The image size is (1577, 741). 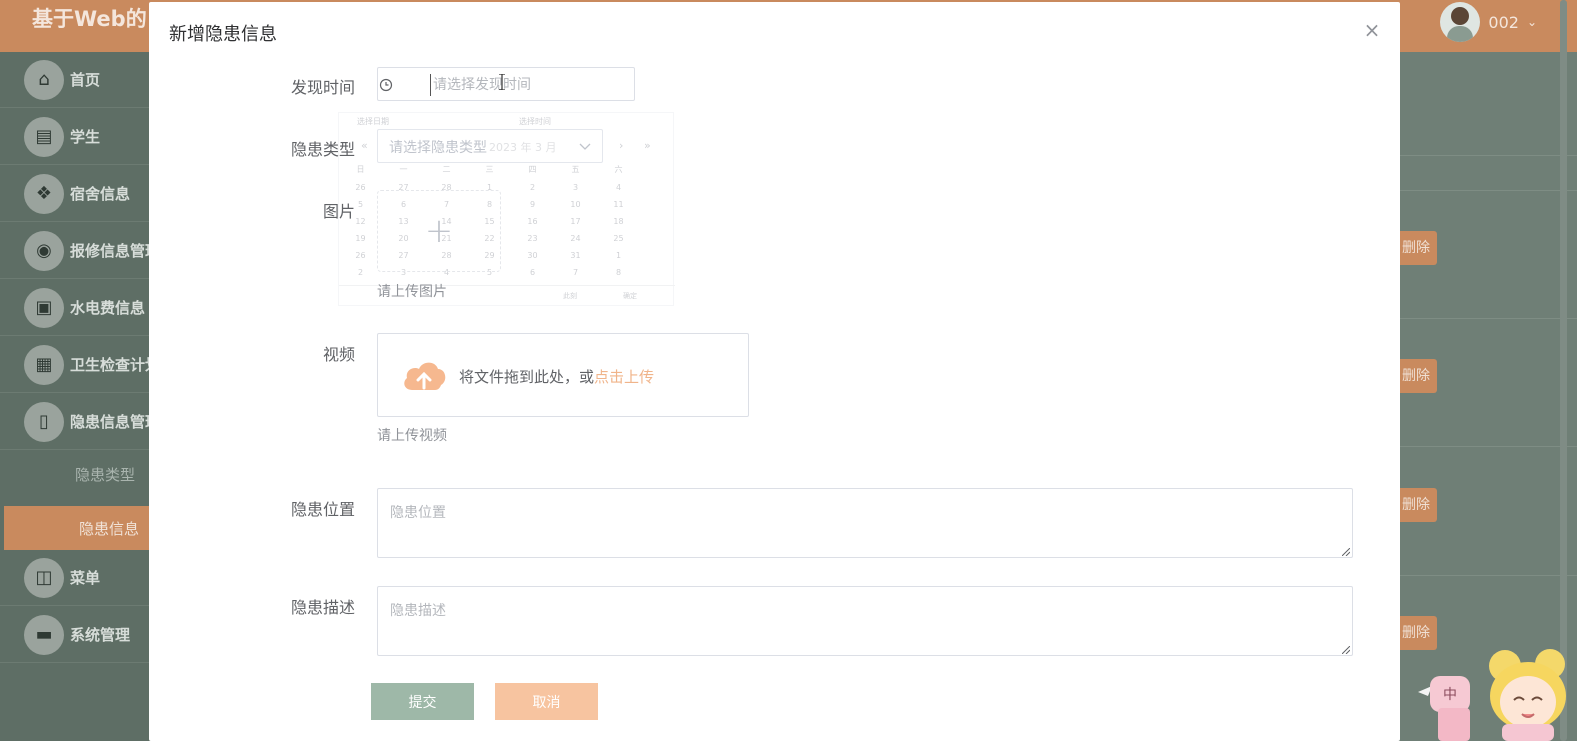 I want to click on weekday-header: 日 一 二 三 四 五 六, so click(x=507, y=169).